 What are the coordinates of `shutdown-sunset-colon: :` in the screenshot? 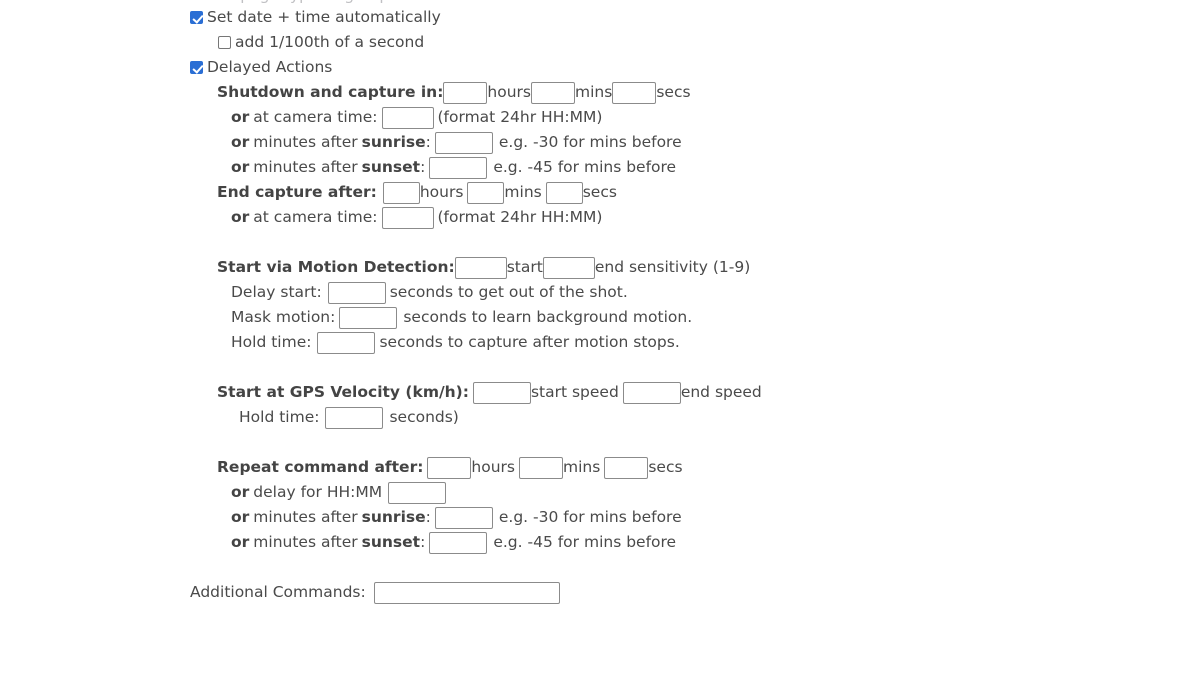 It's located at (423, 167).